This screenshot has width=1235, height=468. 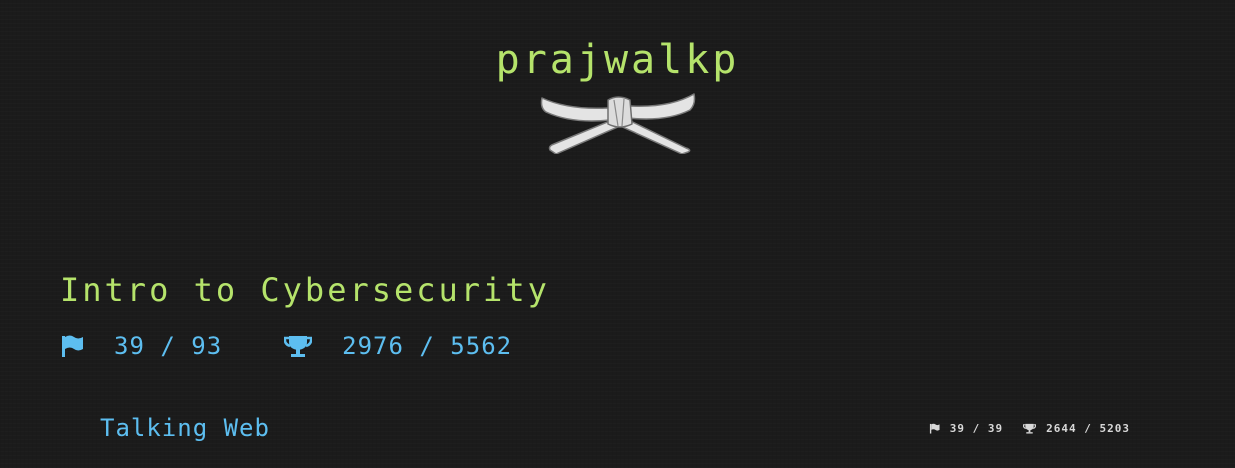 What do you see at coordinates (185, 428) in the screenshot?
I see `module-link-talking-web: Talking Web` at bounding box center [185, 428].